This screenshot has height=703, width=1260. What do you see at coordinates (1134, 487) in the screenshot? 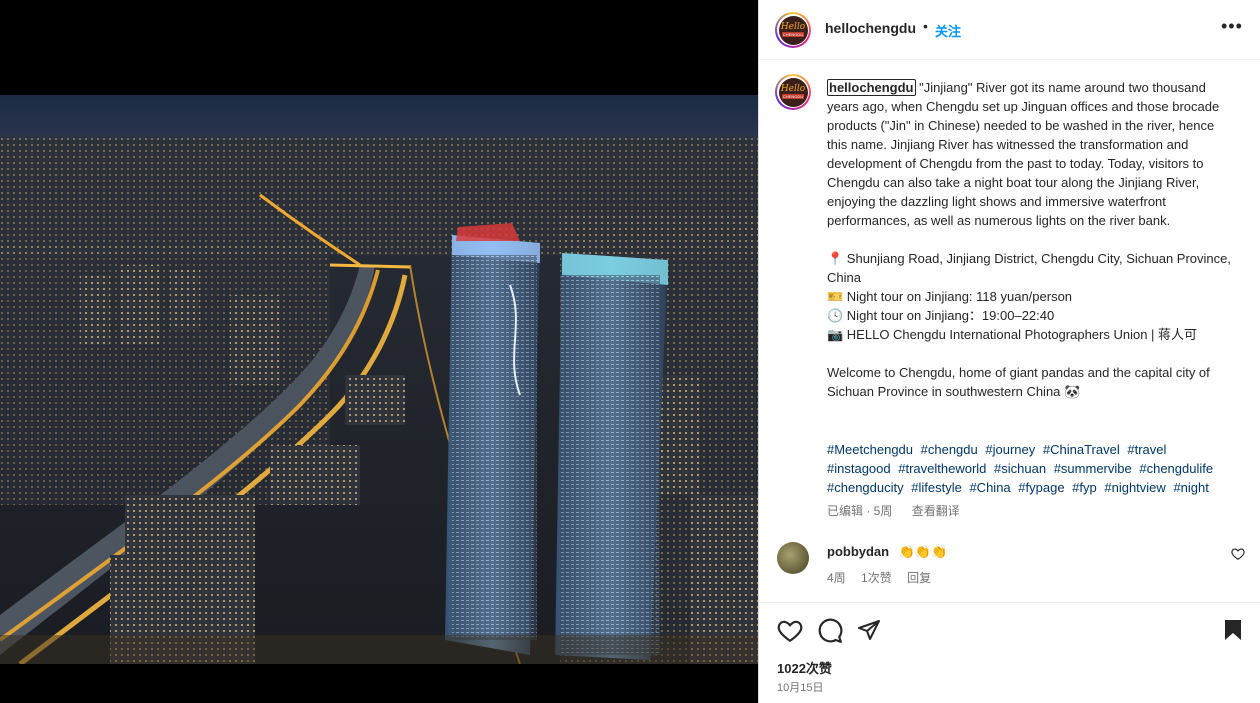
I see `hashtag-link: #nightview` at bounding box center [1134, 487].